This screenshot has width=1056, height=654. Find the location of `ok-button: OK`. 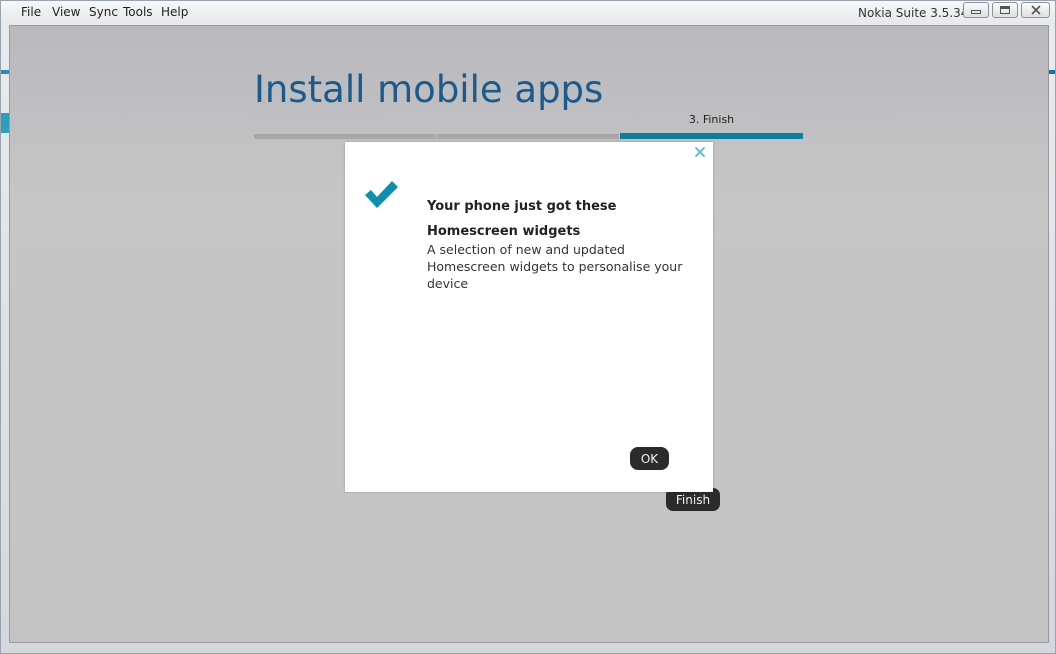

ok-button: OK is located at coordinates (649, 458).